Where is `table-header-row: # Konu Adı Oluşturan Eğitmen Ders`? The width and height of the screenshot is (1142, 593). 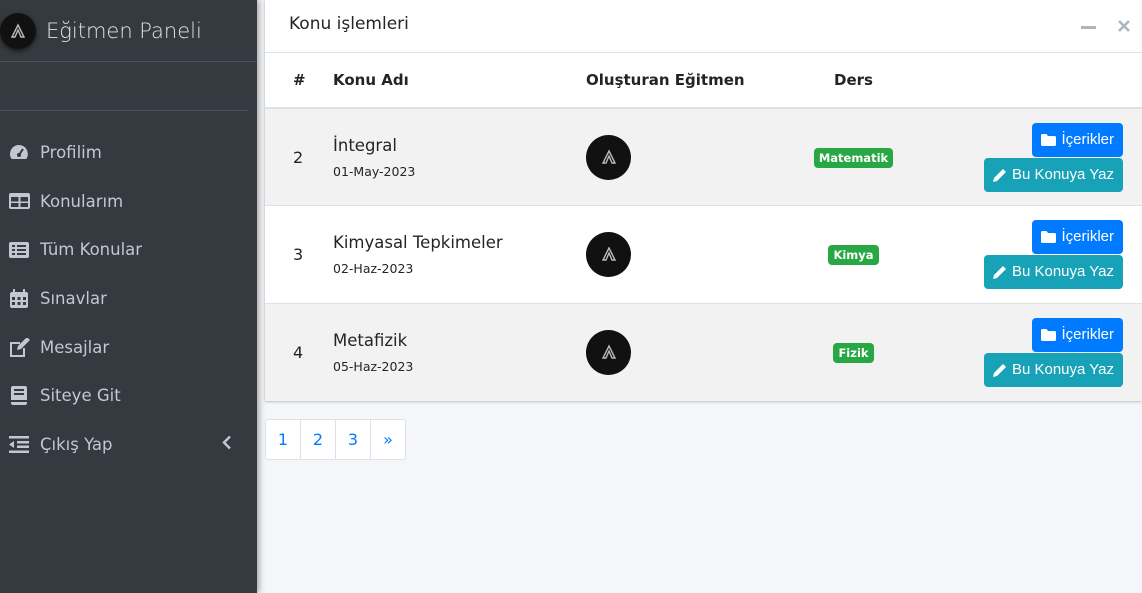 table-header-row: # Konu Adı Oluşturan Eğitmen Ders is located at coordinates (703, 81).